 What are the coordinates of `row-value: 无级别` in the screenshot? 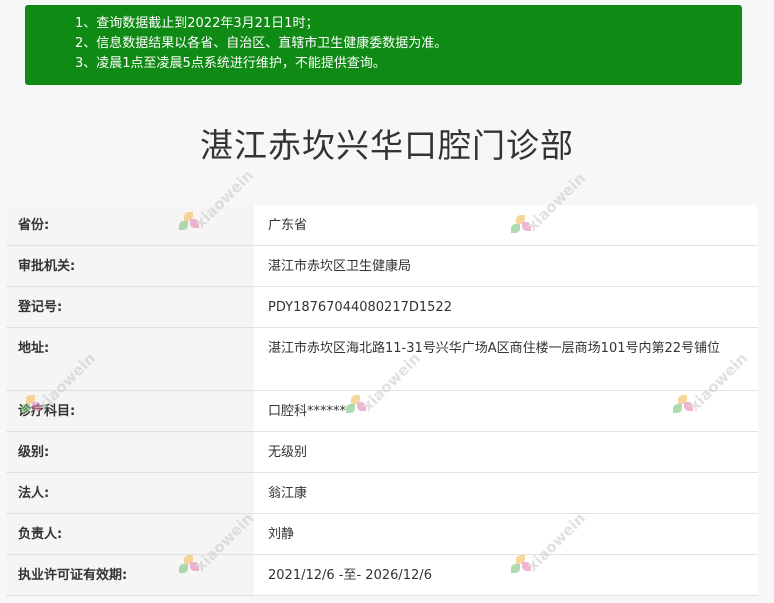 It's located at (506, 452).